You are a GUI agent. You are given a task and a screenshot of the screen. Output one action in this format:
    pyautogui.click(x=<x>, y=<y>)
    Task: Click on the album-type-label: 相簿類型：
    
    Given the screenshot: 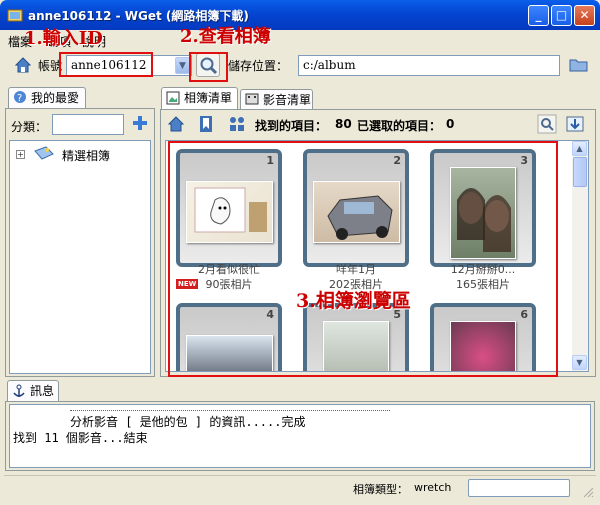 What is the action you would take?
    pyautogui.click(x=380, y=489)
    